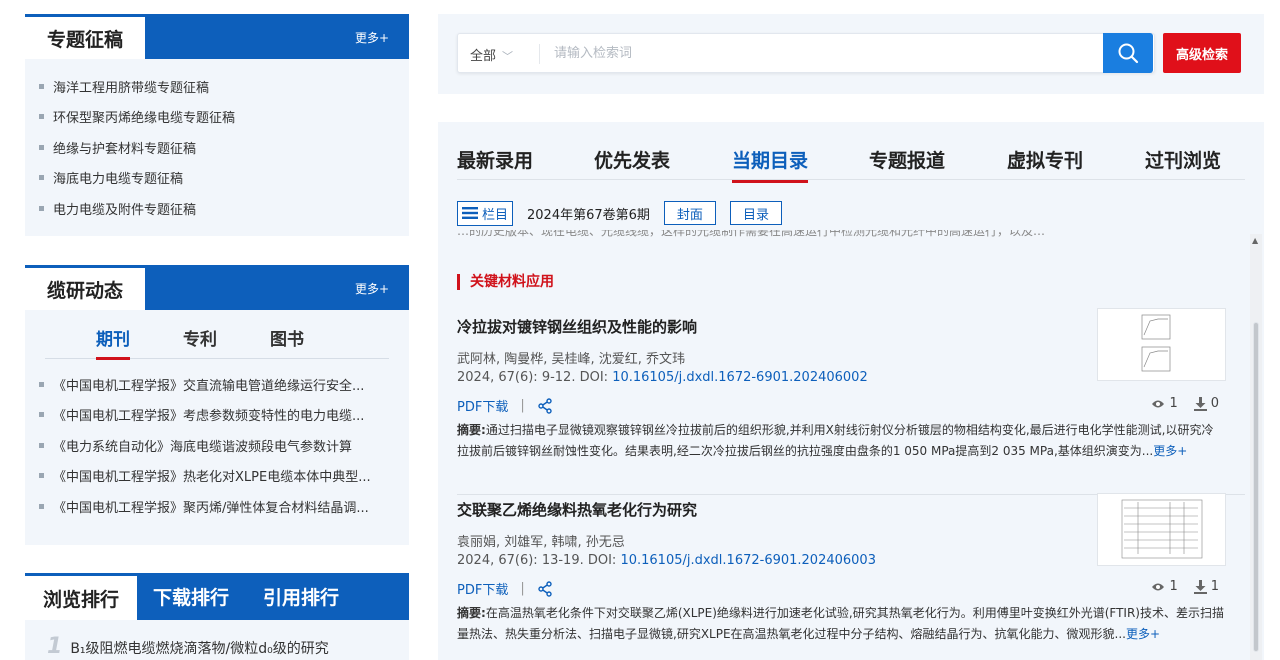 The image size is (1280, 660). What do you see at coordinates (485, 213) in the screenshot?
I see `column-button: 栏目` at bounding box center [485, 213].